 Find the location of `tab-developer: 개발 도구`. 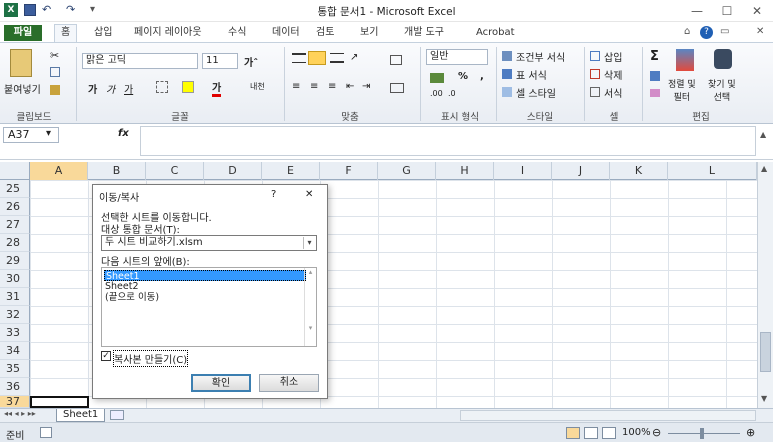

tab-developer: 개발 도구 is located at coordinates (424, 33).